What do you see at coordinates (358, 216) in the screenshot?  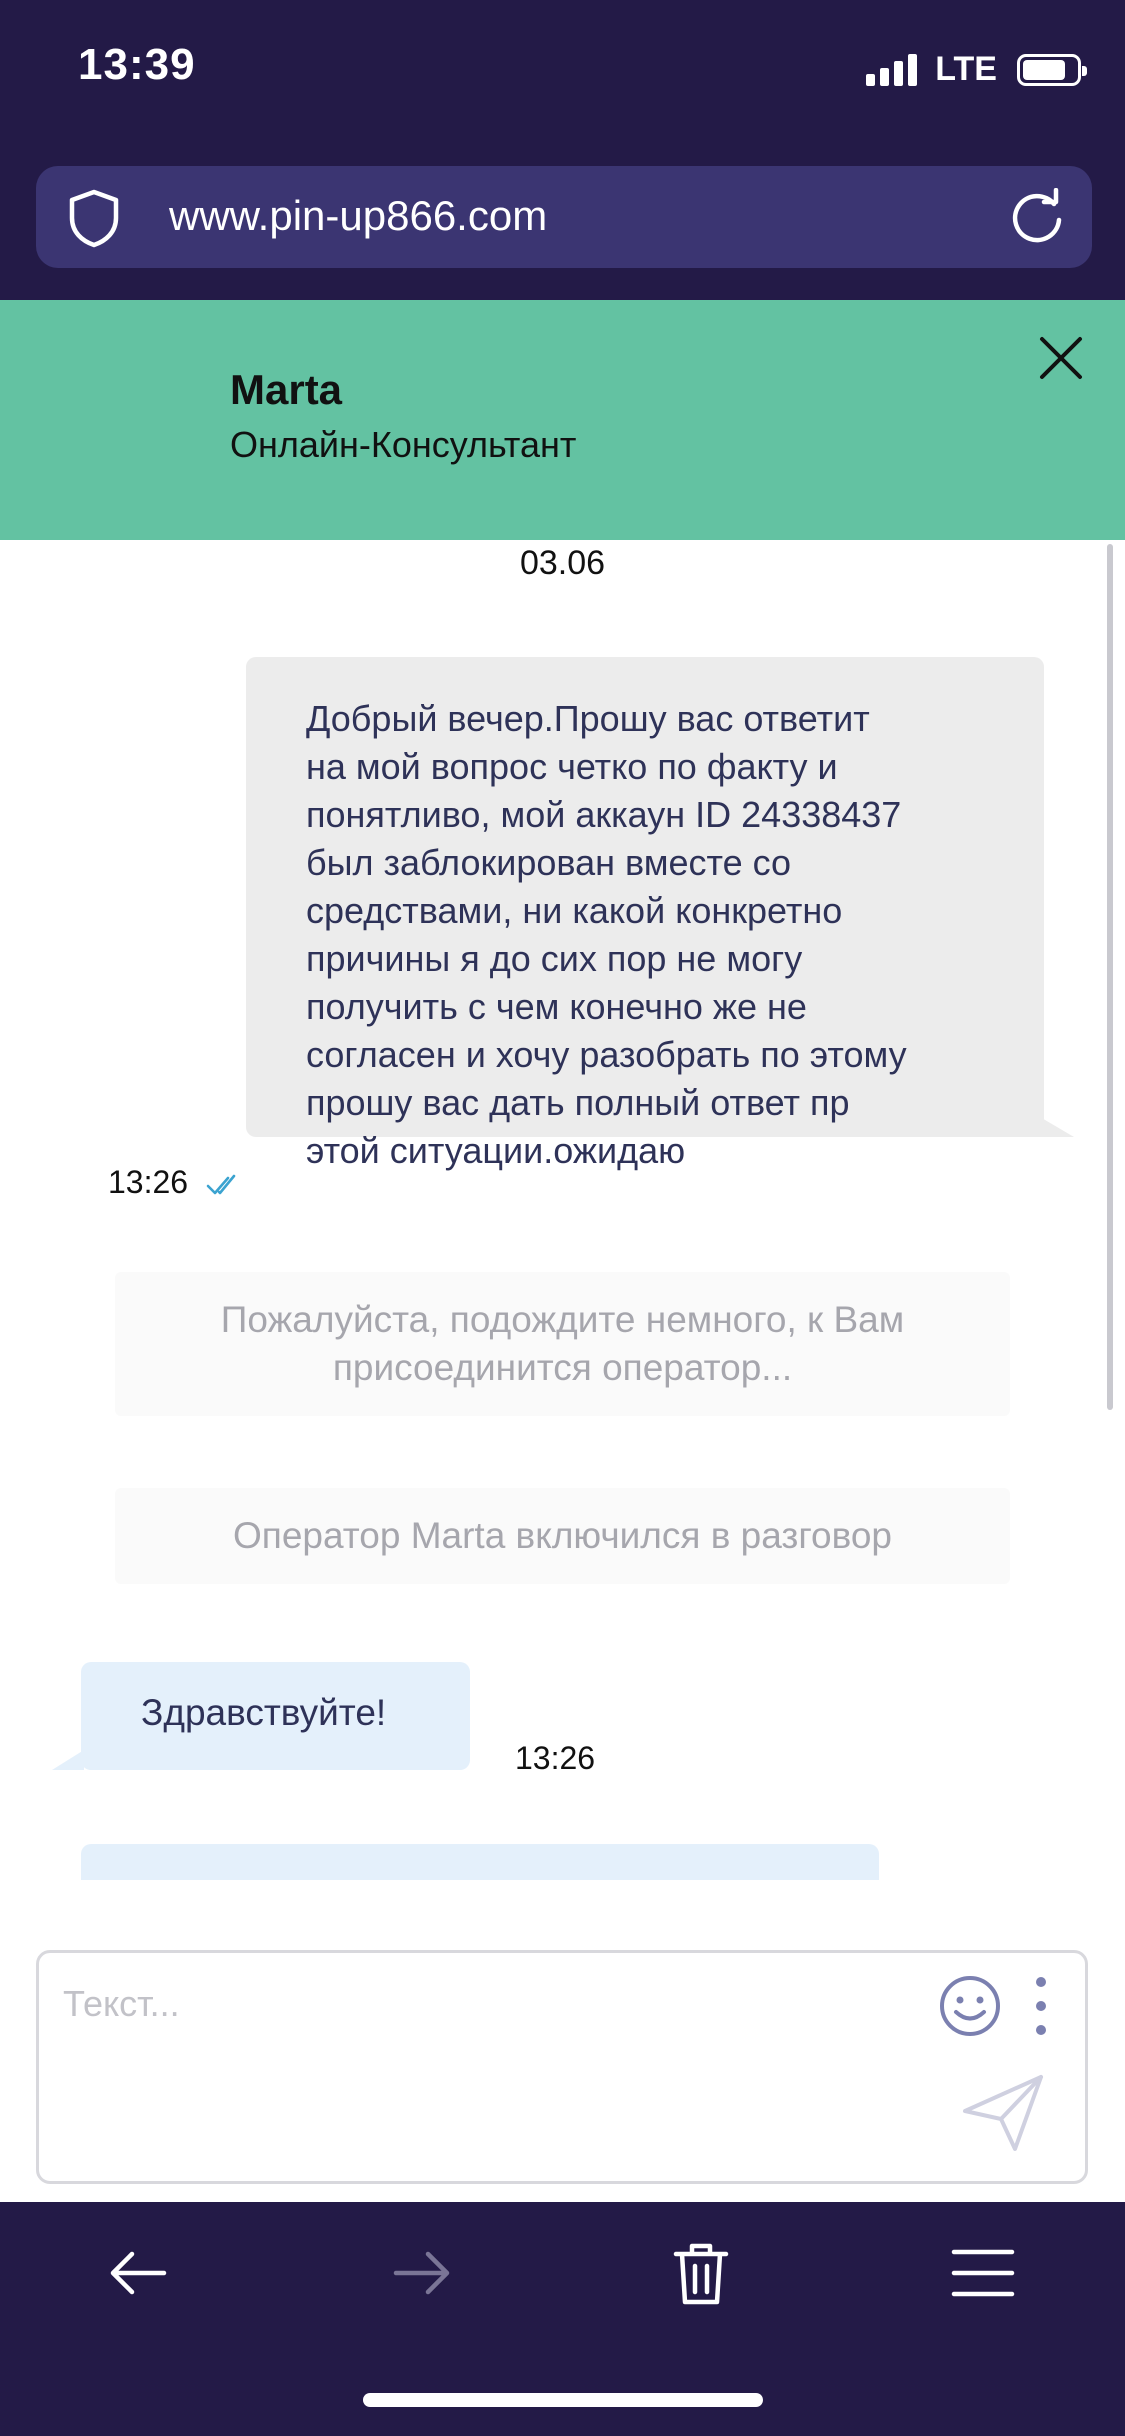 I see `url-text: www.pin-up866.com` at bounding box center [358, 216].